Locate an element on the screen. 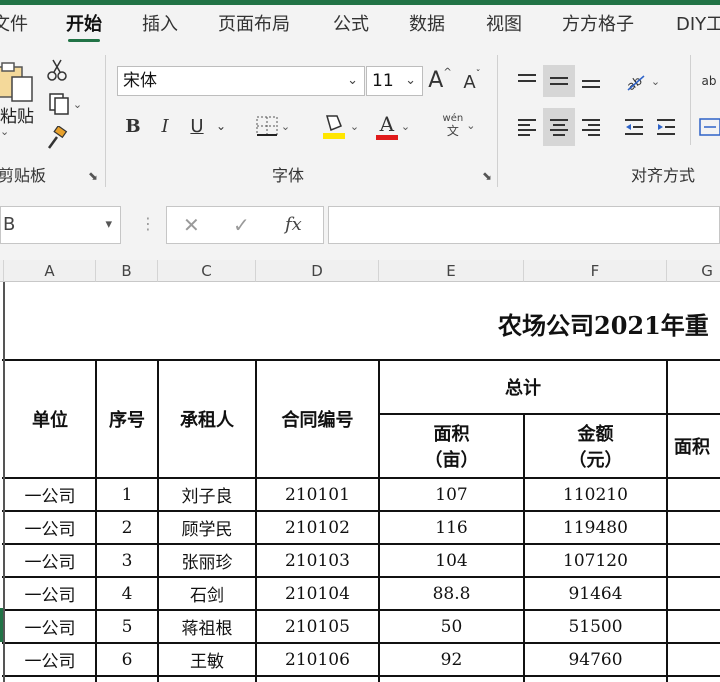  copy-dropdown-icon: ⌄ is located at coordinates (77, 104).